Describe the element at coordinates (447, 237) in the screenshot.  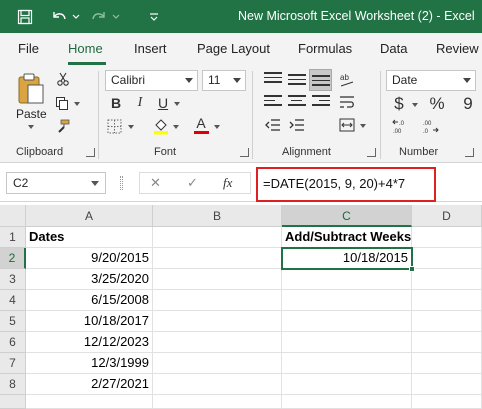
I see `cell-d1` at that location.